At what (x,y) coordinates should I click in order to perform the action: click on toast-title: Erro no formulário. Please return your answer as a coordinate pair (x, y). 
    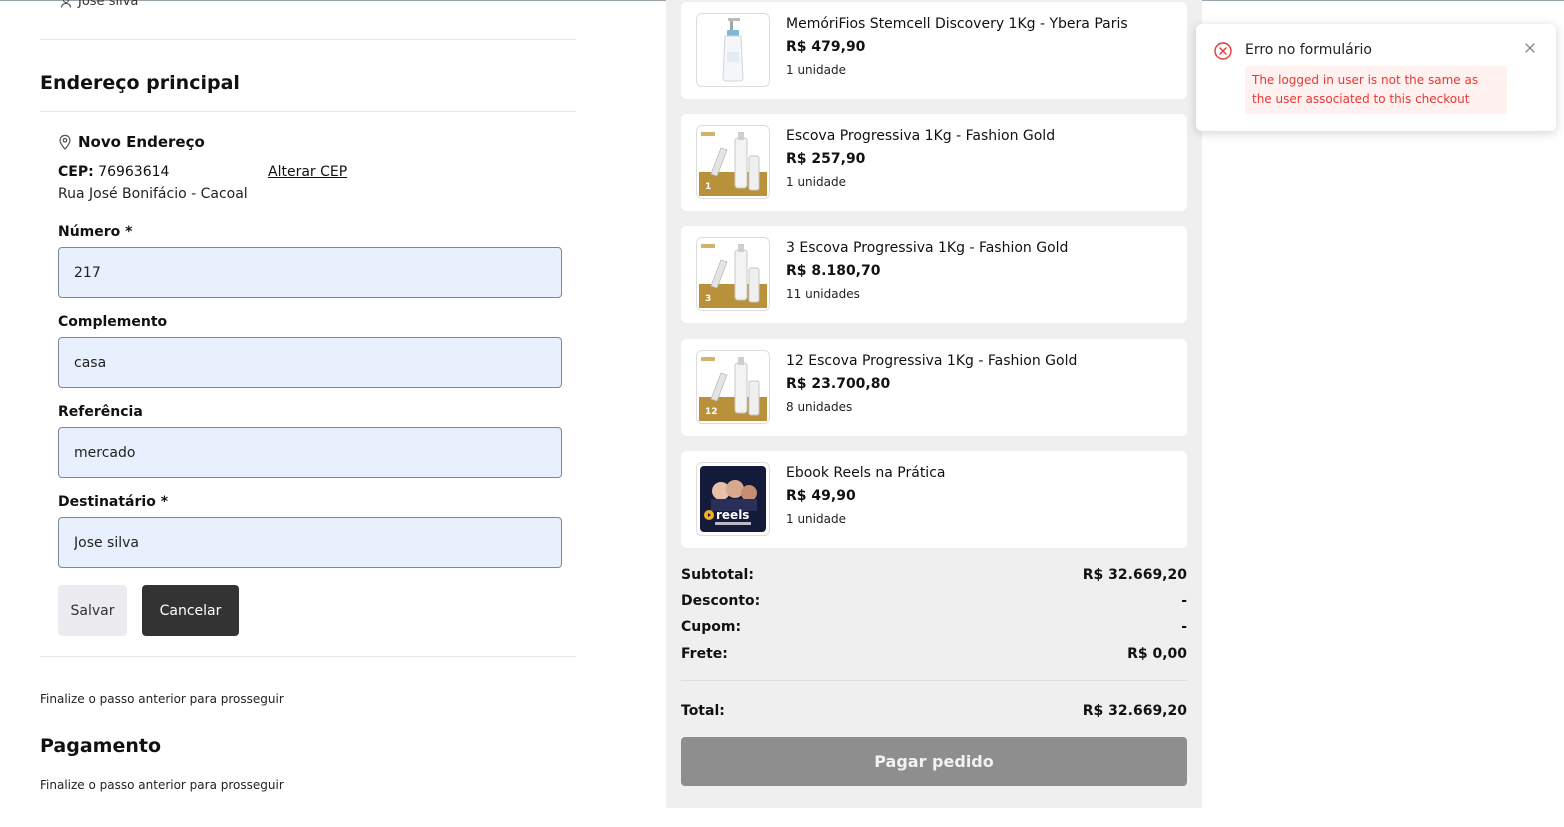
    Looking at the image, I should click on (1308, 50).